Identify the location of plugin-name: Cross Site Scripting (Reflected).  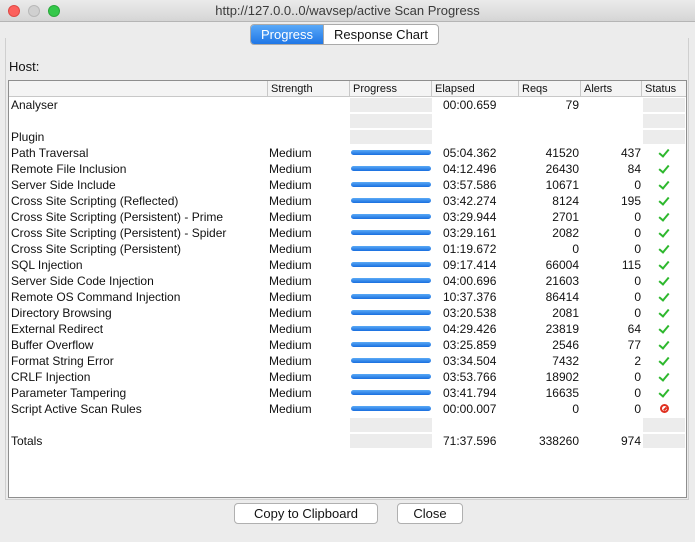
(95, 201).